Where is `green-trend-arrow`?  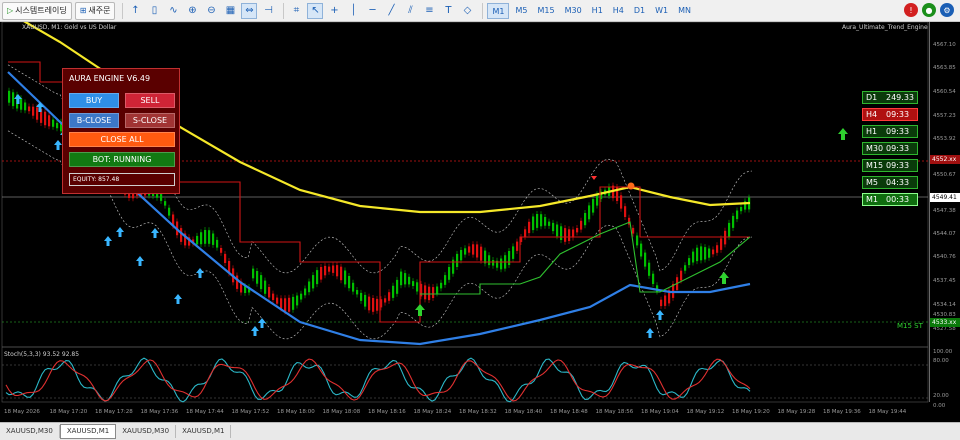
green-trend-arrow is located at coordinates (420, 310).